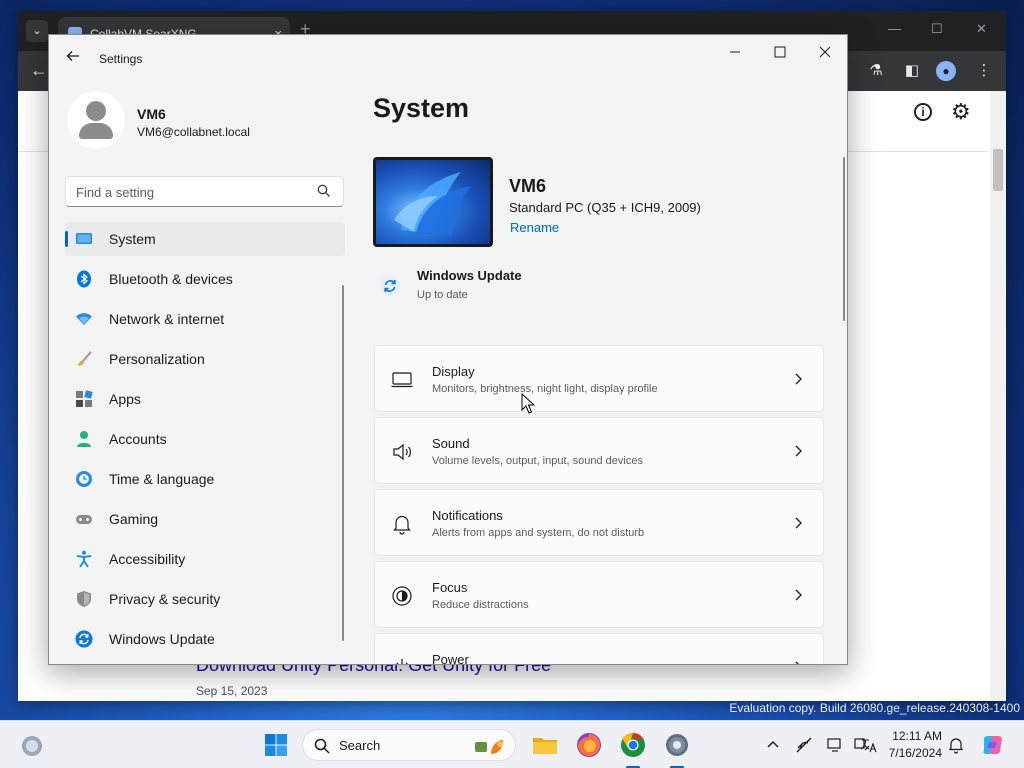 This screenshot has height=768, width=1024. Describe the element at coordinates (844, 239) in the screenshot. I see `content-scrollbar` at that location.